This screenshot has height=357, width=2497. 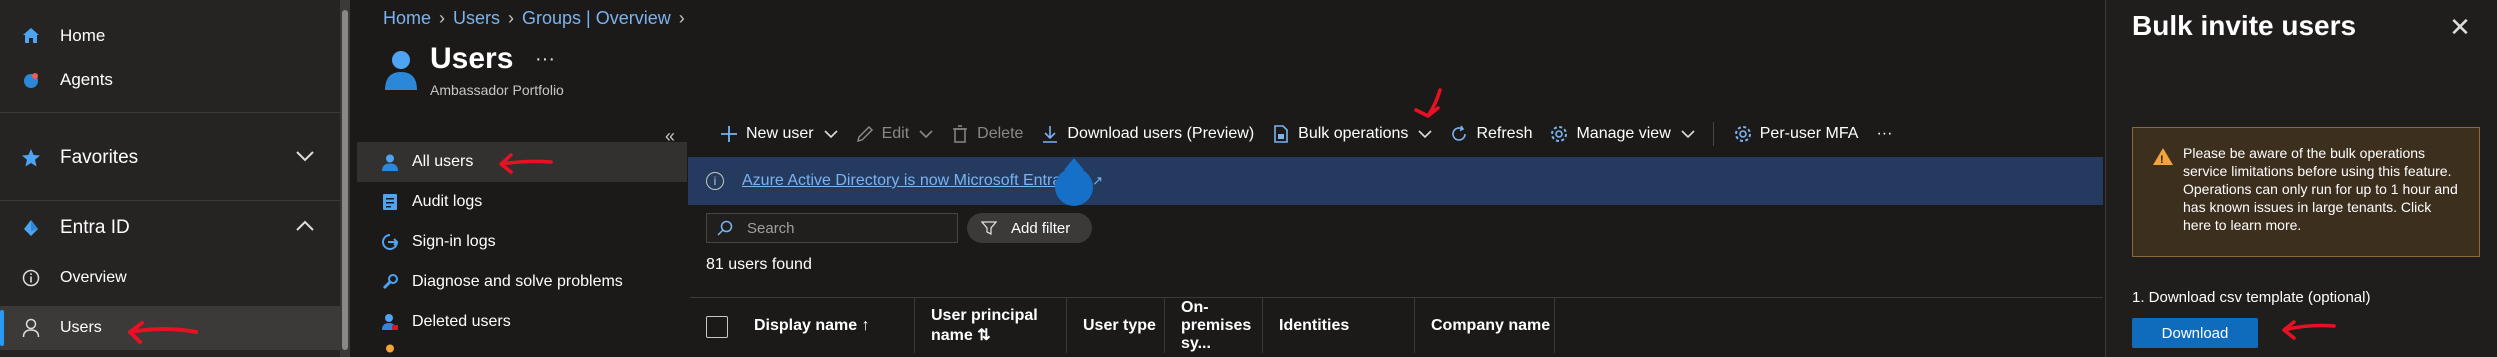 What do you see at coordinates (717, 327) in the screenshot?
I see `select-all-checkbox` at bounding box center [717, 327].